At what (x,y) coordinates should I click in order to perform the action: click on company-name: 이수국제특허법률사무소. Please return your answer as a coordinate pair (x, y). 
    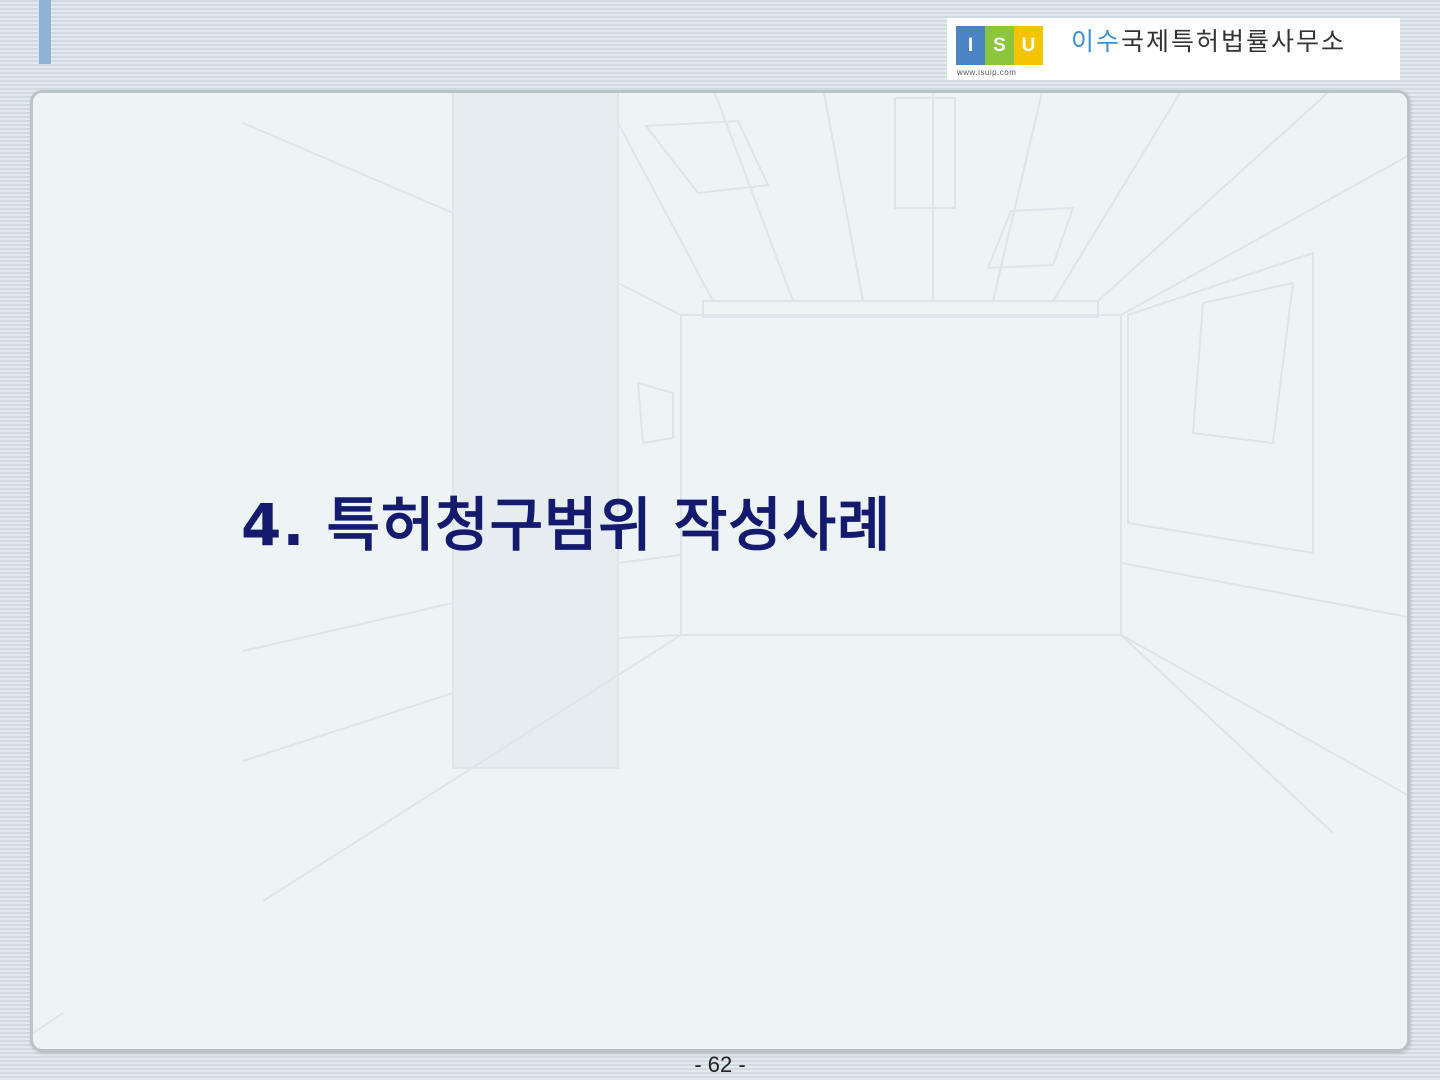
    Looking at the image, I should click on (1208, 40).